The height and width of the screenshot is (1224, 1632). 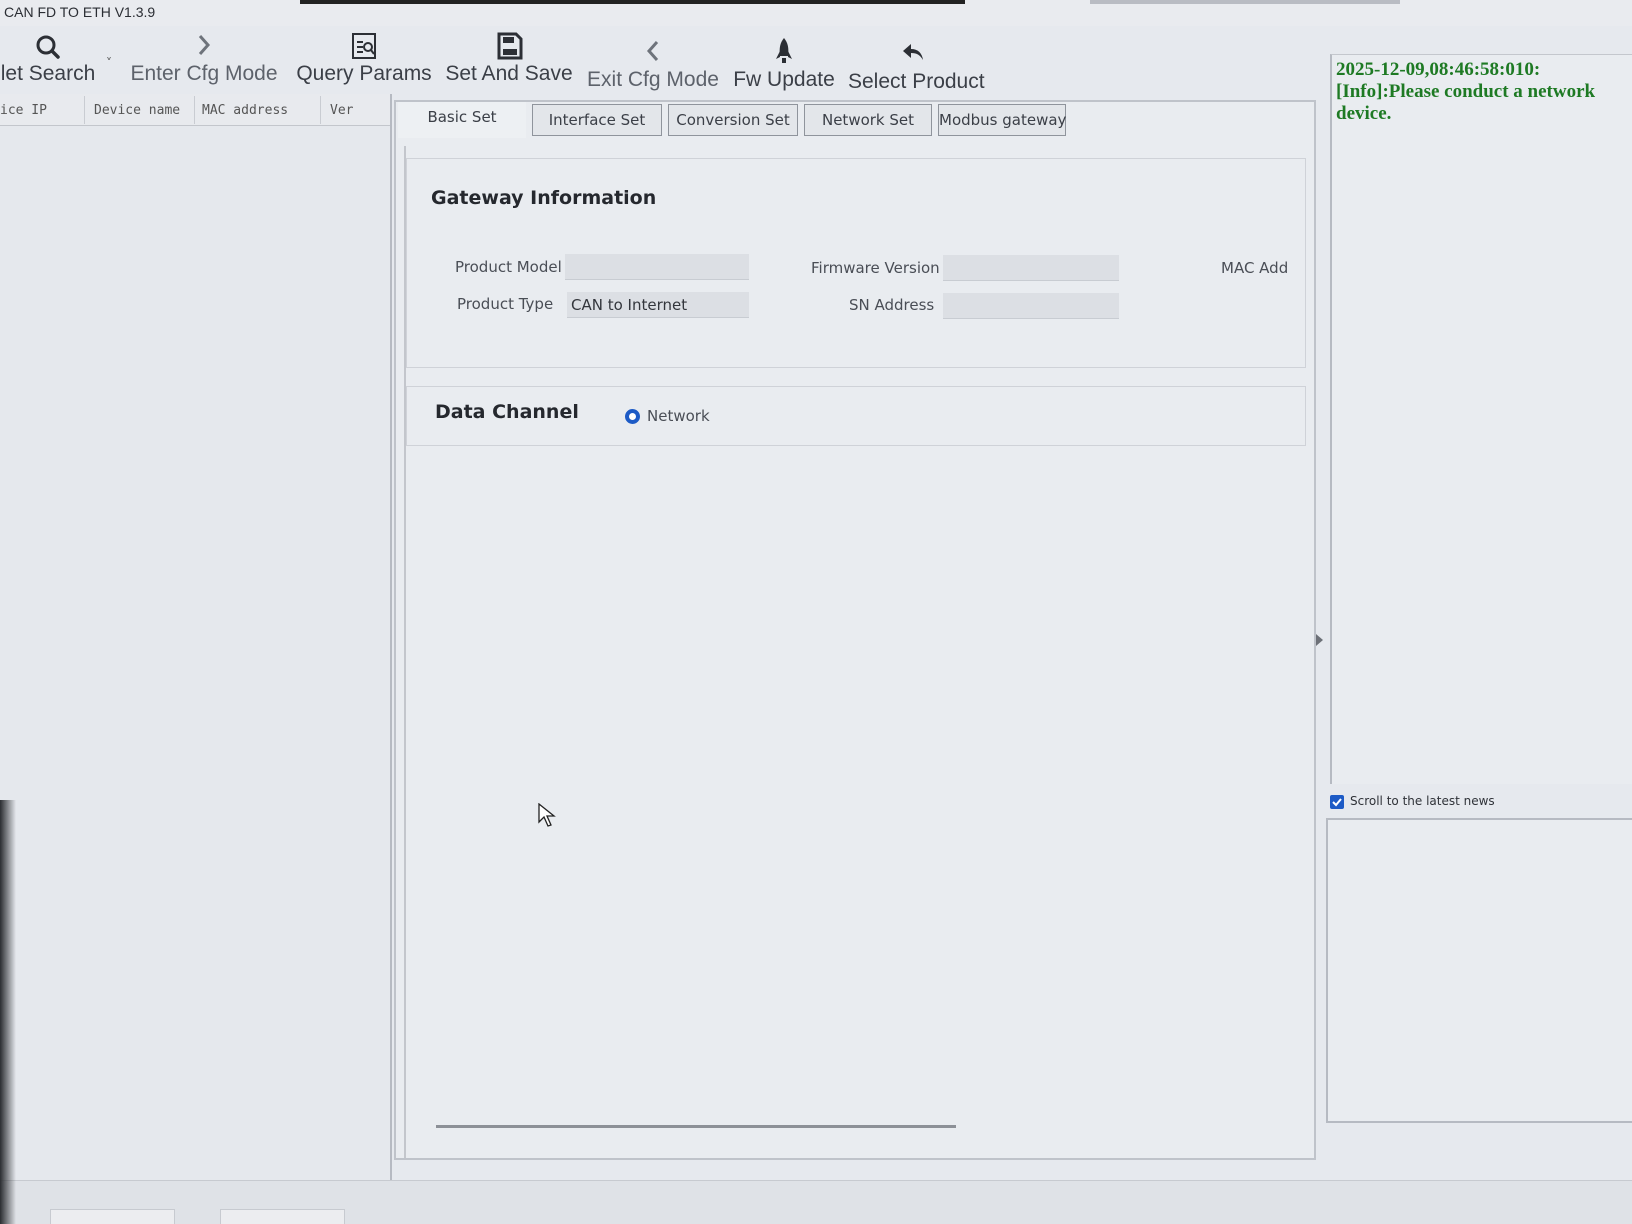 What do you see at coordinates (868, 120) in the screenshot?
I see `tab-network-set: Network Set` at bounding box center [868, 120].